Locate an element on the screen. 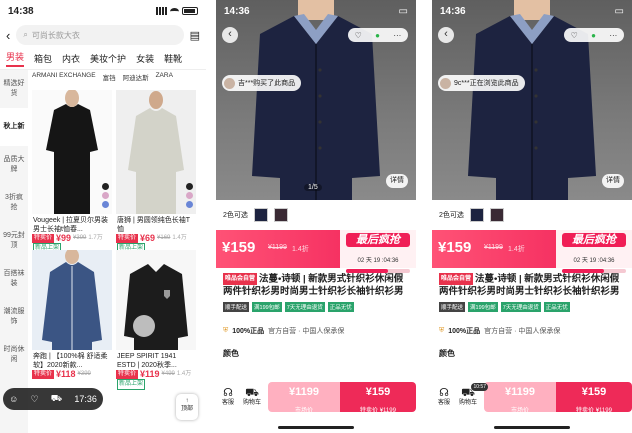  brand-item: 富铛 is located at coordinates (109, 77).